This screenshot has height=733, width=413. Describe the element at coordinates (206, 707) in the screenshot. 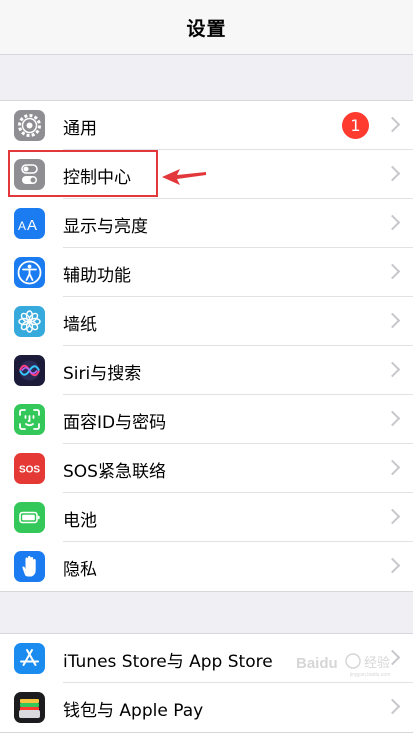

I see `settings-row-wallet-apple-pay: 钱包与 Apple Pay` at that location.